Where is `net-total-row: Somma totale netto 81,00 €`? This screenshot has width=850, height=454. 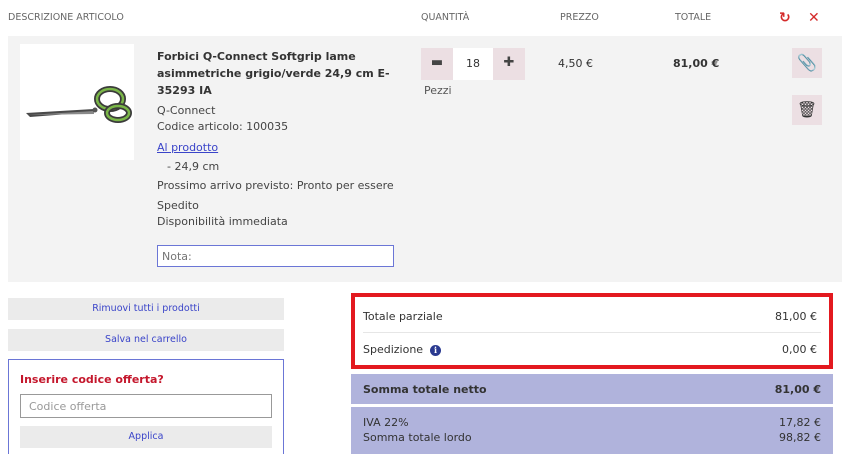
net-total-row: Somma totale netto 81,00 € is located at coordinates (592, 389).